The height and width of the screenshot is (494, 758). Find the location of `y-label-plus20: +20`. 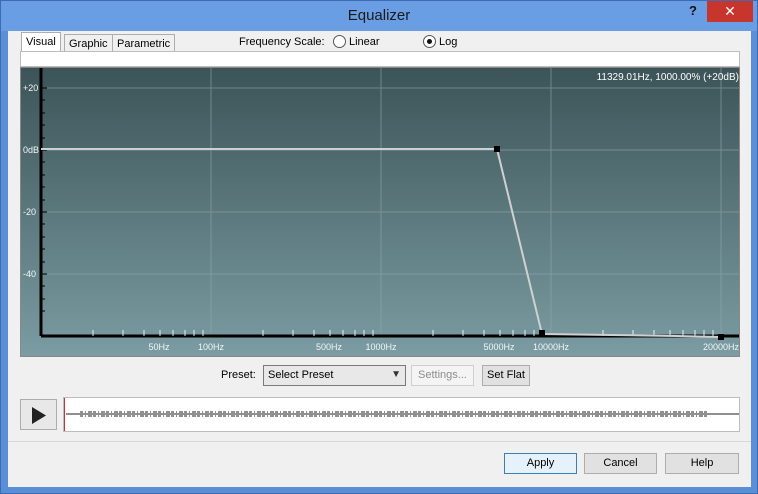

y-label-plus20: +20 is located at coordinates (30, 88).